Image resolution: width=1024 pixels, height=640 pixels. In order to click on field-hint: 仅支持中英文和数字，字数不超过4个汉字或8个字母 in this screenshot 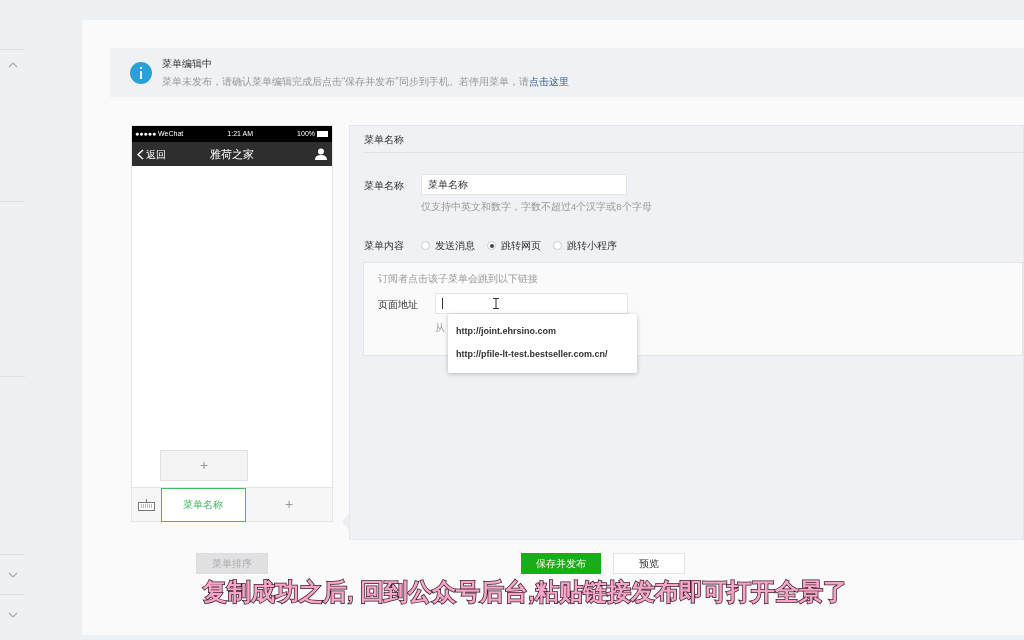, I will do `click(536, 207)`.